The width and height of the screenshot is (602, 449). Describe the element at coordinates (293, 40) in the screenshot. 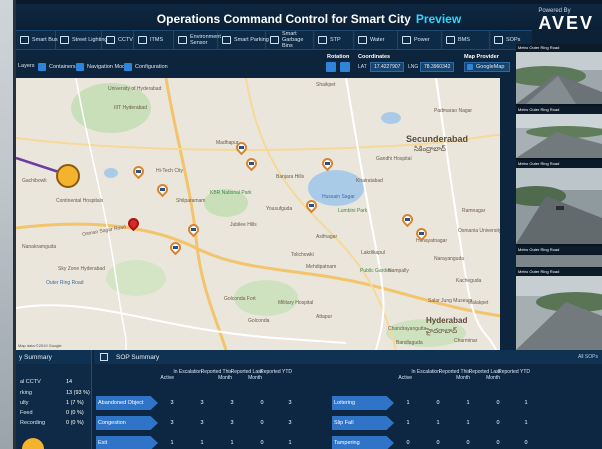

I see `nav-label: Smart Garbage Bins` at that location.